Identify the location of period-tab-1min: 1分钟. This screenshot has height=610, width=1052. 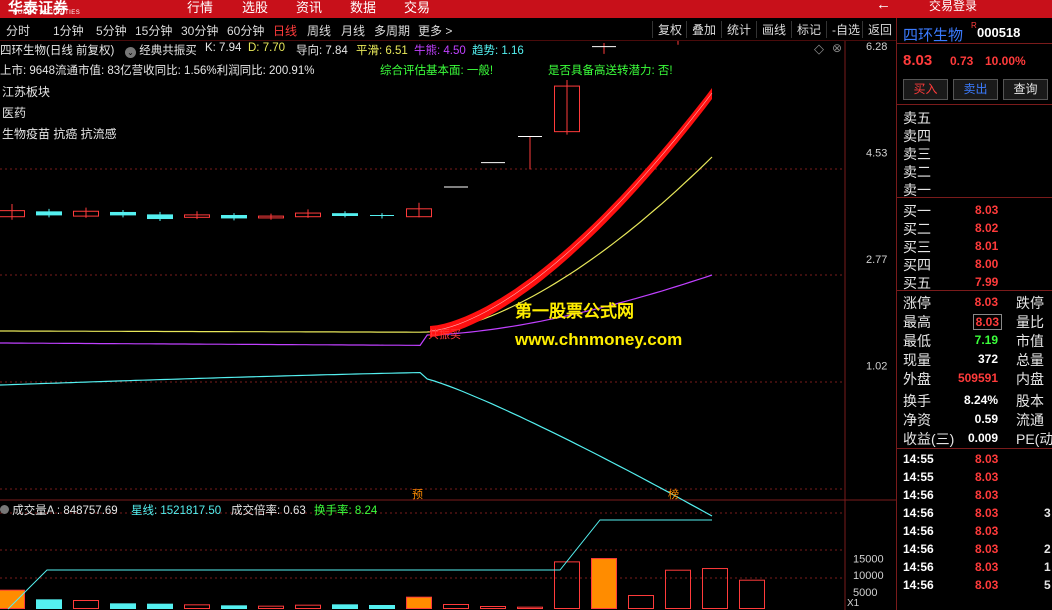
(68, 30).